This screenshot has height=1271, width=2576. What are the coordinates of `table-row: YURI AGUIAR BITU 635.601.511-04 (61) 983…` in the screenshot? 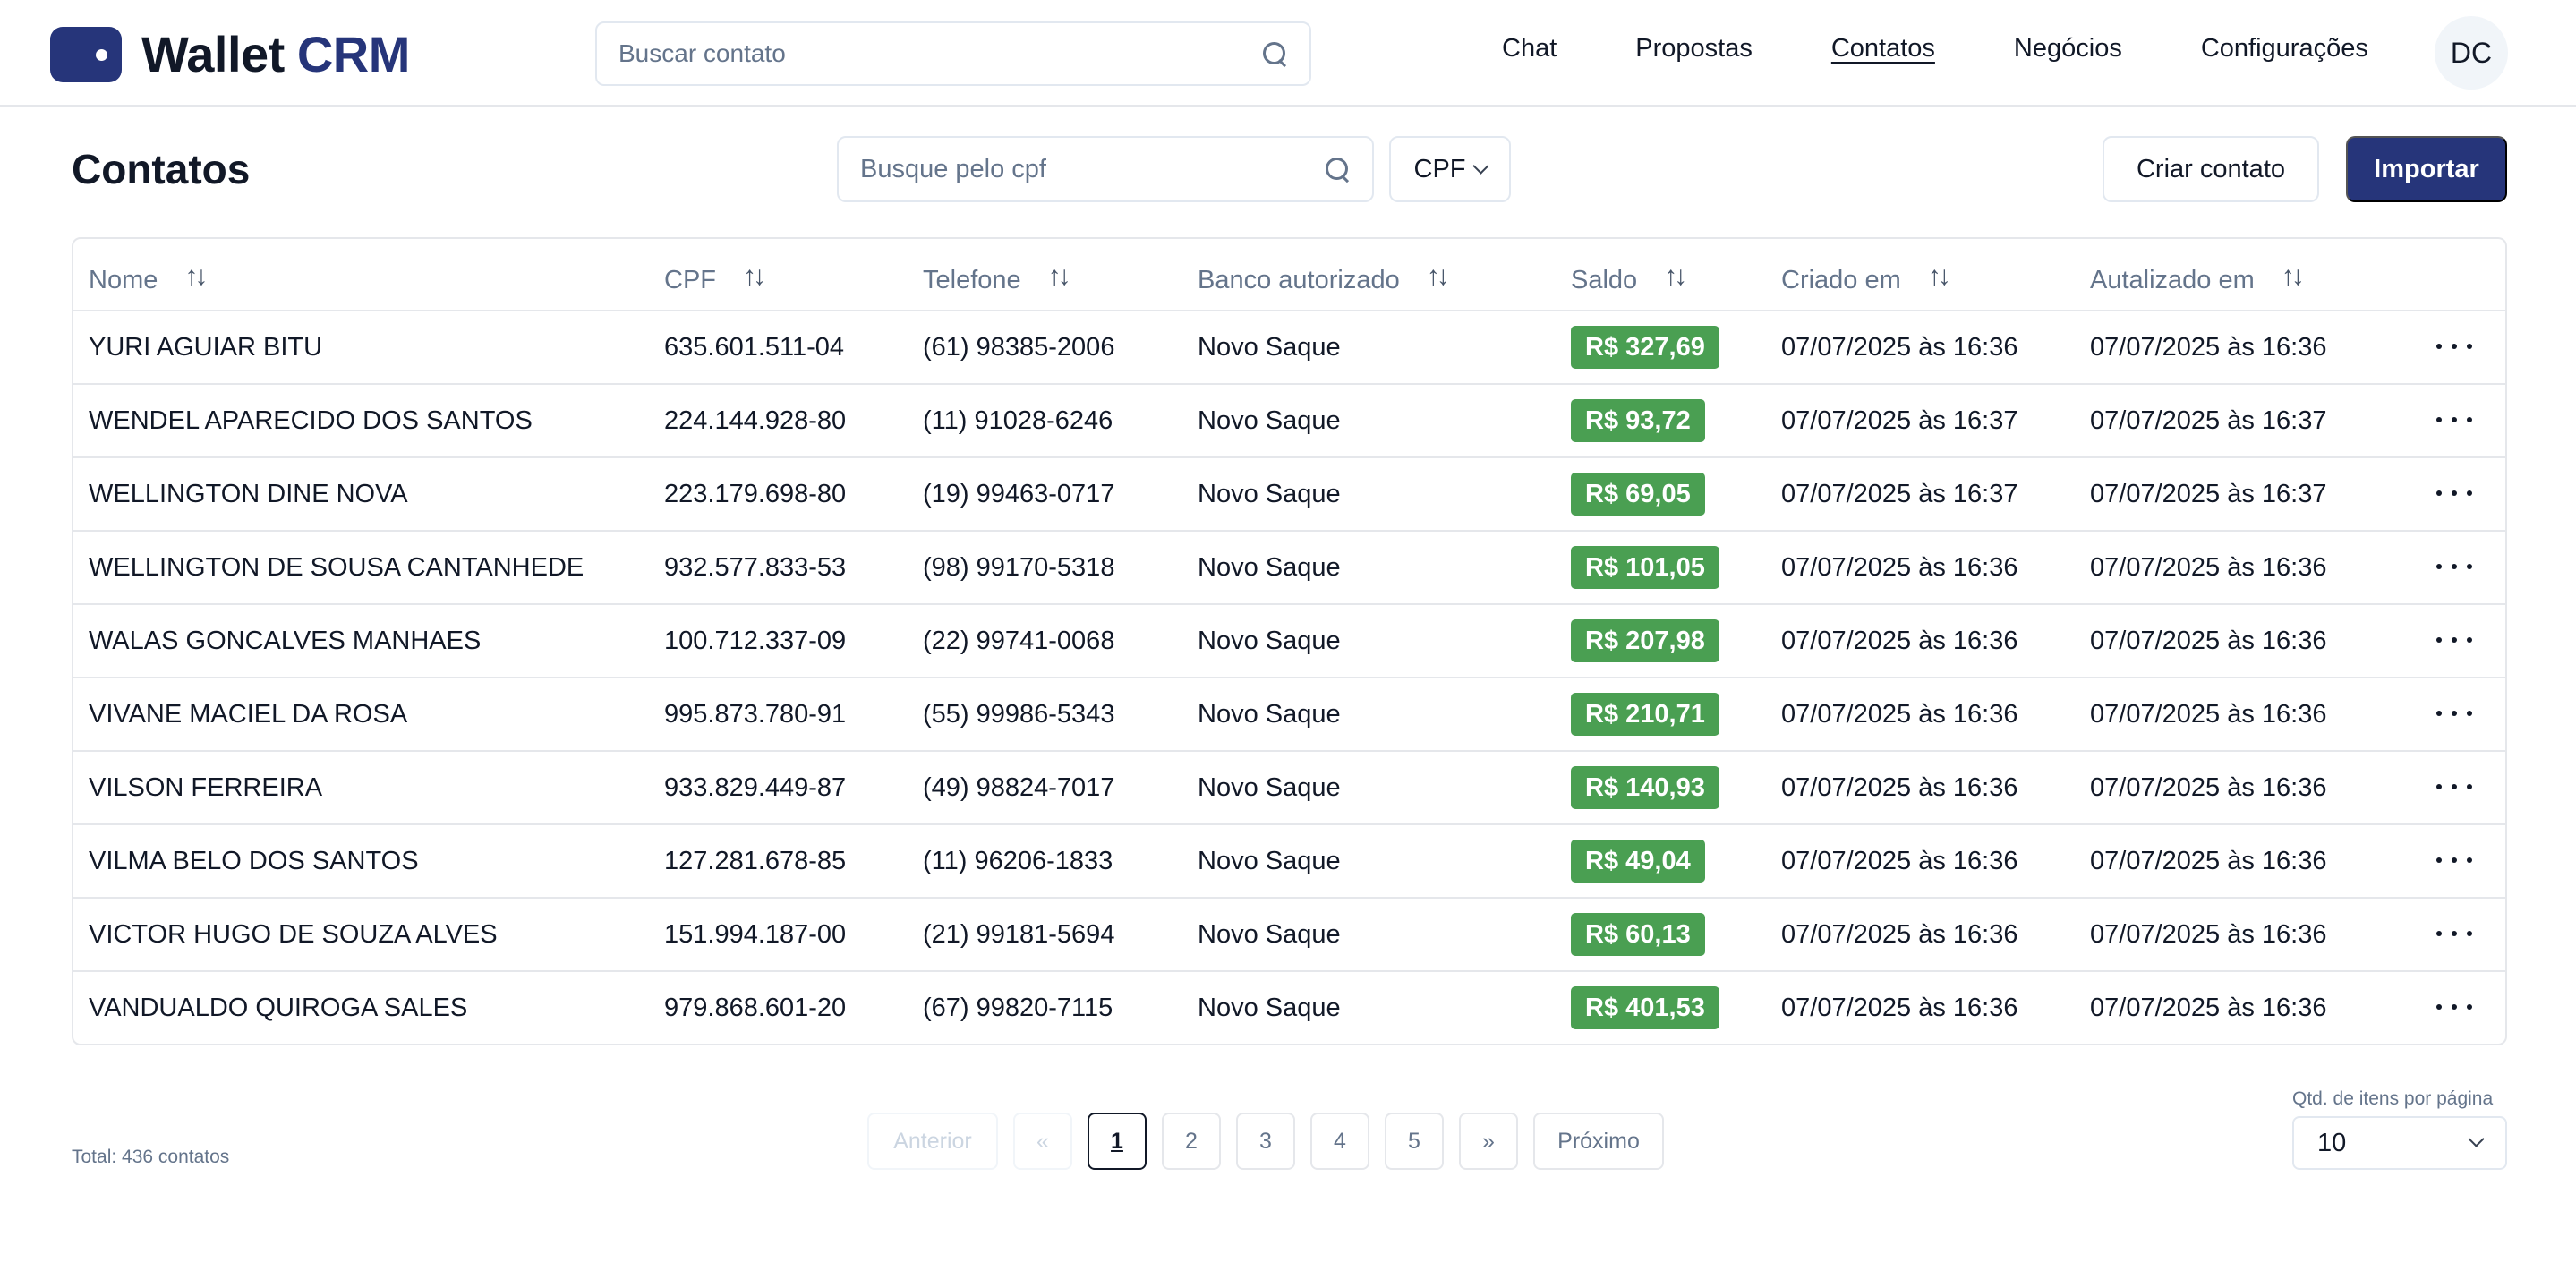 It's located at (1289, 348).